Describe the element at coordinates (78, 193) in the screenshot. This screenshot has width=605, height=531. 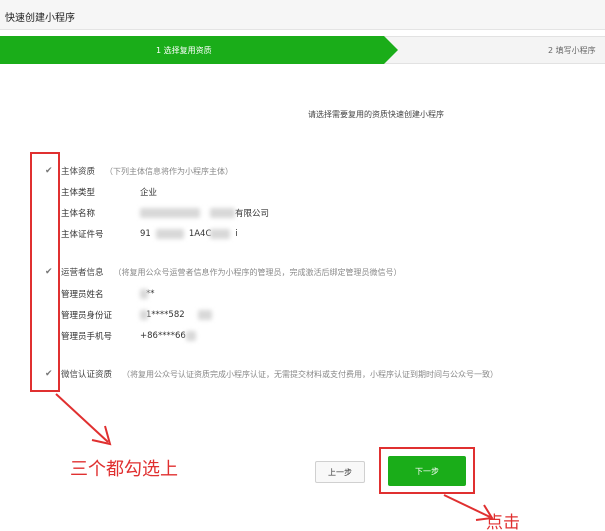
I see `subject-type-label: 主体类型` at that location.